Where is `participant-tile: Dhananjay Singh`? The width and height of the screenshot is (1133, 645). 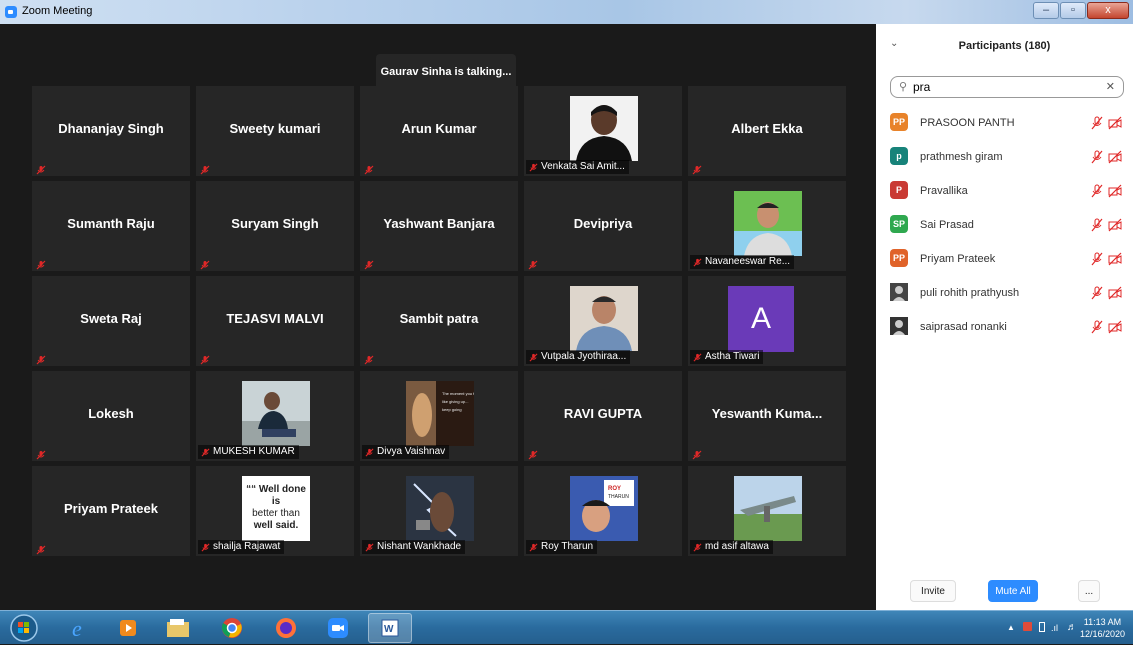 participant-tile: Dhananjay Singh is located at coordinates (111, 131).